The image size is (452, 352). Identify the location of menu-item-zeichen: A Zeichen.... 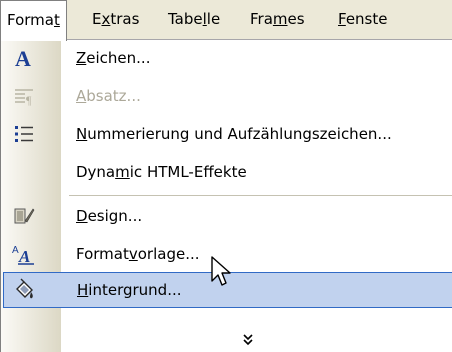
(226, 58).